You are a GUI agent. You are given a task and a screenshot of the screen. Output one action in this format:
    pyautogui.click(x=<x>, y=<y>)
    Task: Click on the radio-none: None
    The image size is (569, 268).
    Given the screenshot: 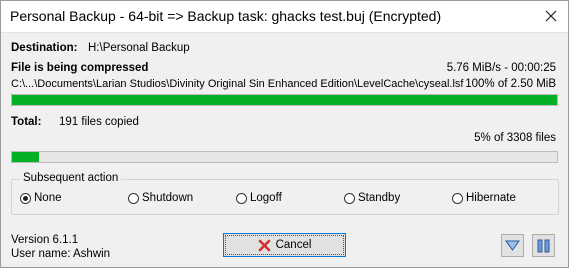 What is the action you would take?
    pyautogui.click(x=41, y=198)
    